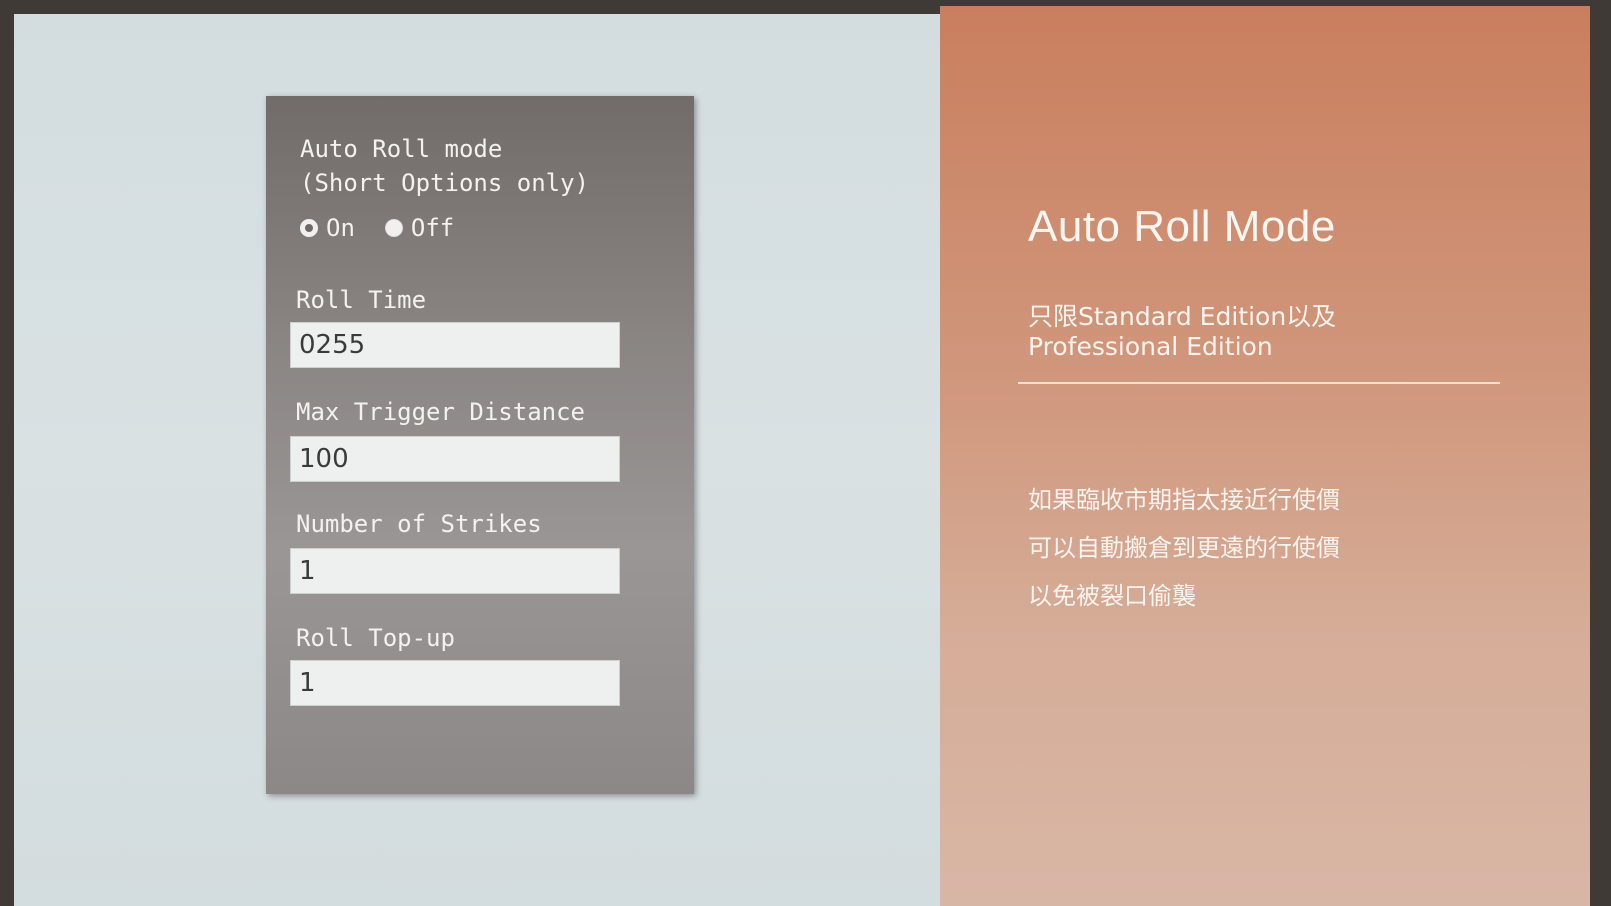 This screenshot has height=906, width=1611. Describe the element at coordinates (340, 228) in the screenshot. I see `radio-on-label: On` at that location.